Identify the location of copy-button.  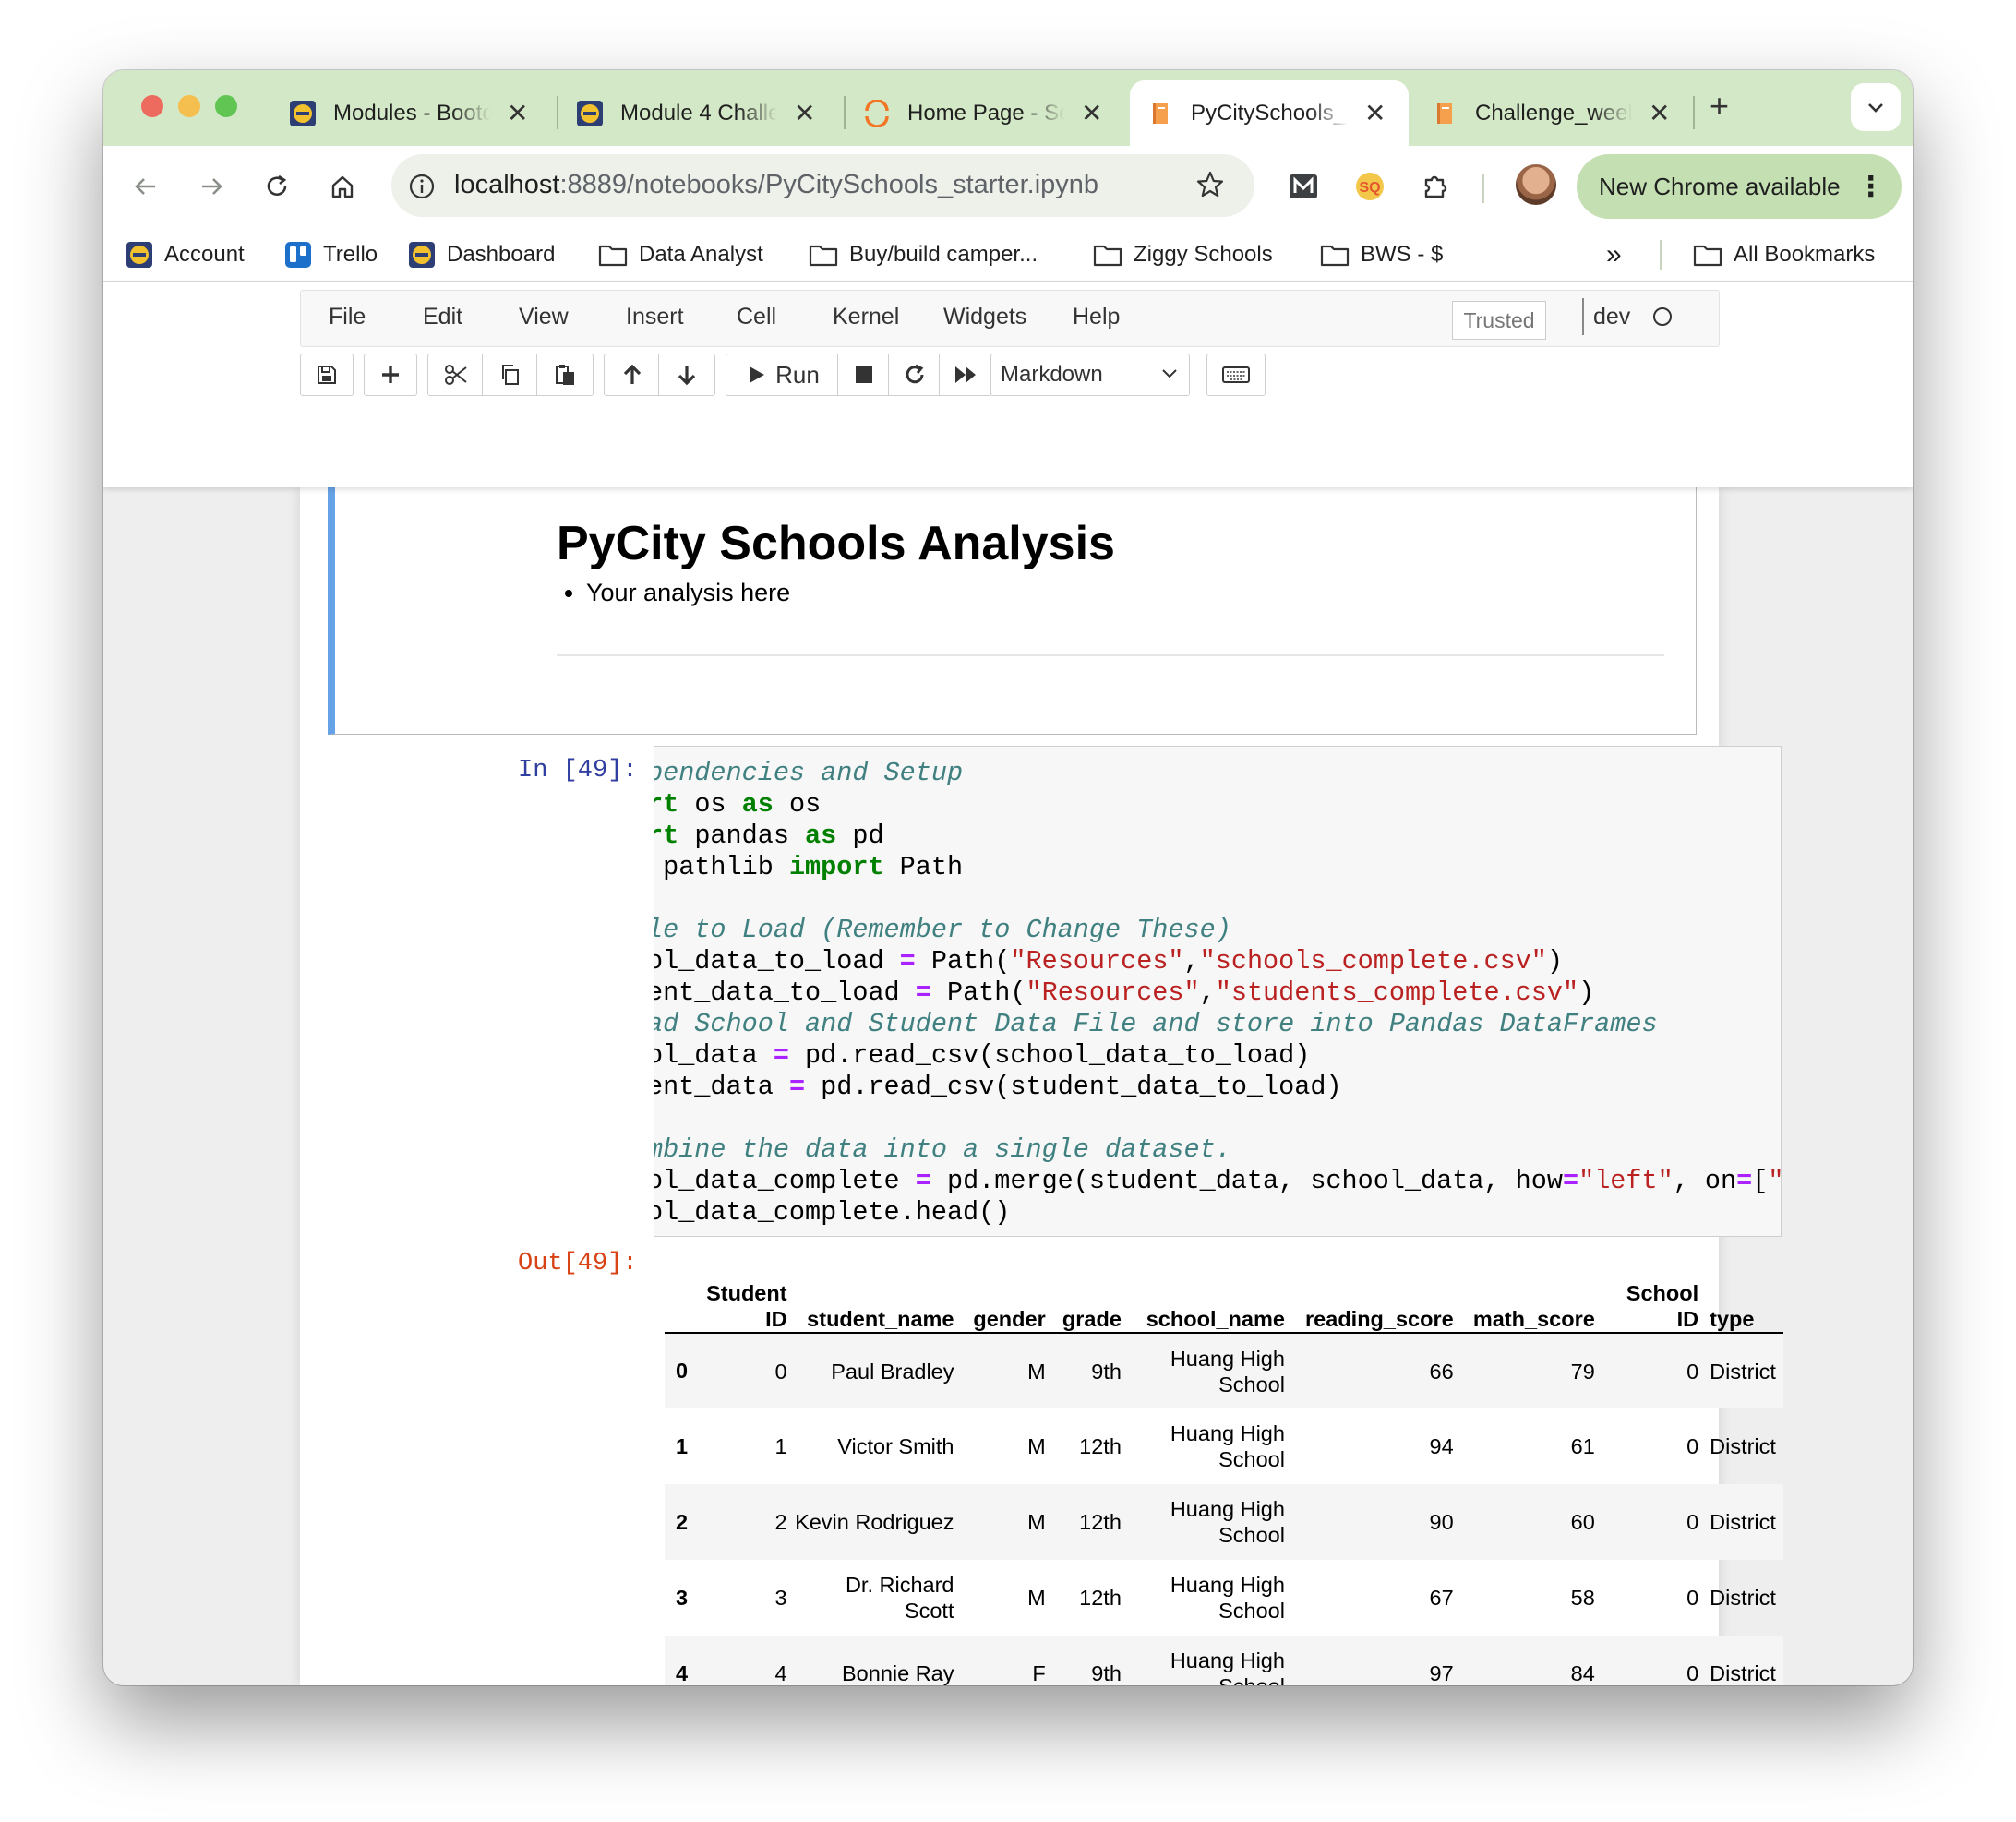
(510, 375).